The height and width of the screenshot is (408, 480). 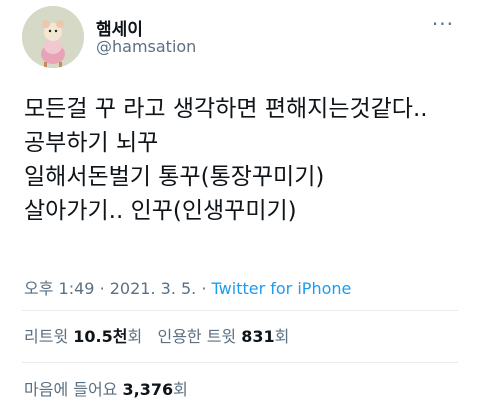 I want to click on tweet-line: 공부하기 뇌꾸, so click(x=91, y=143).